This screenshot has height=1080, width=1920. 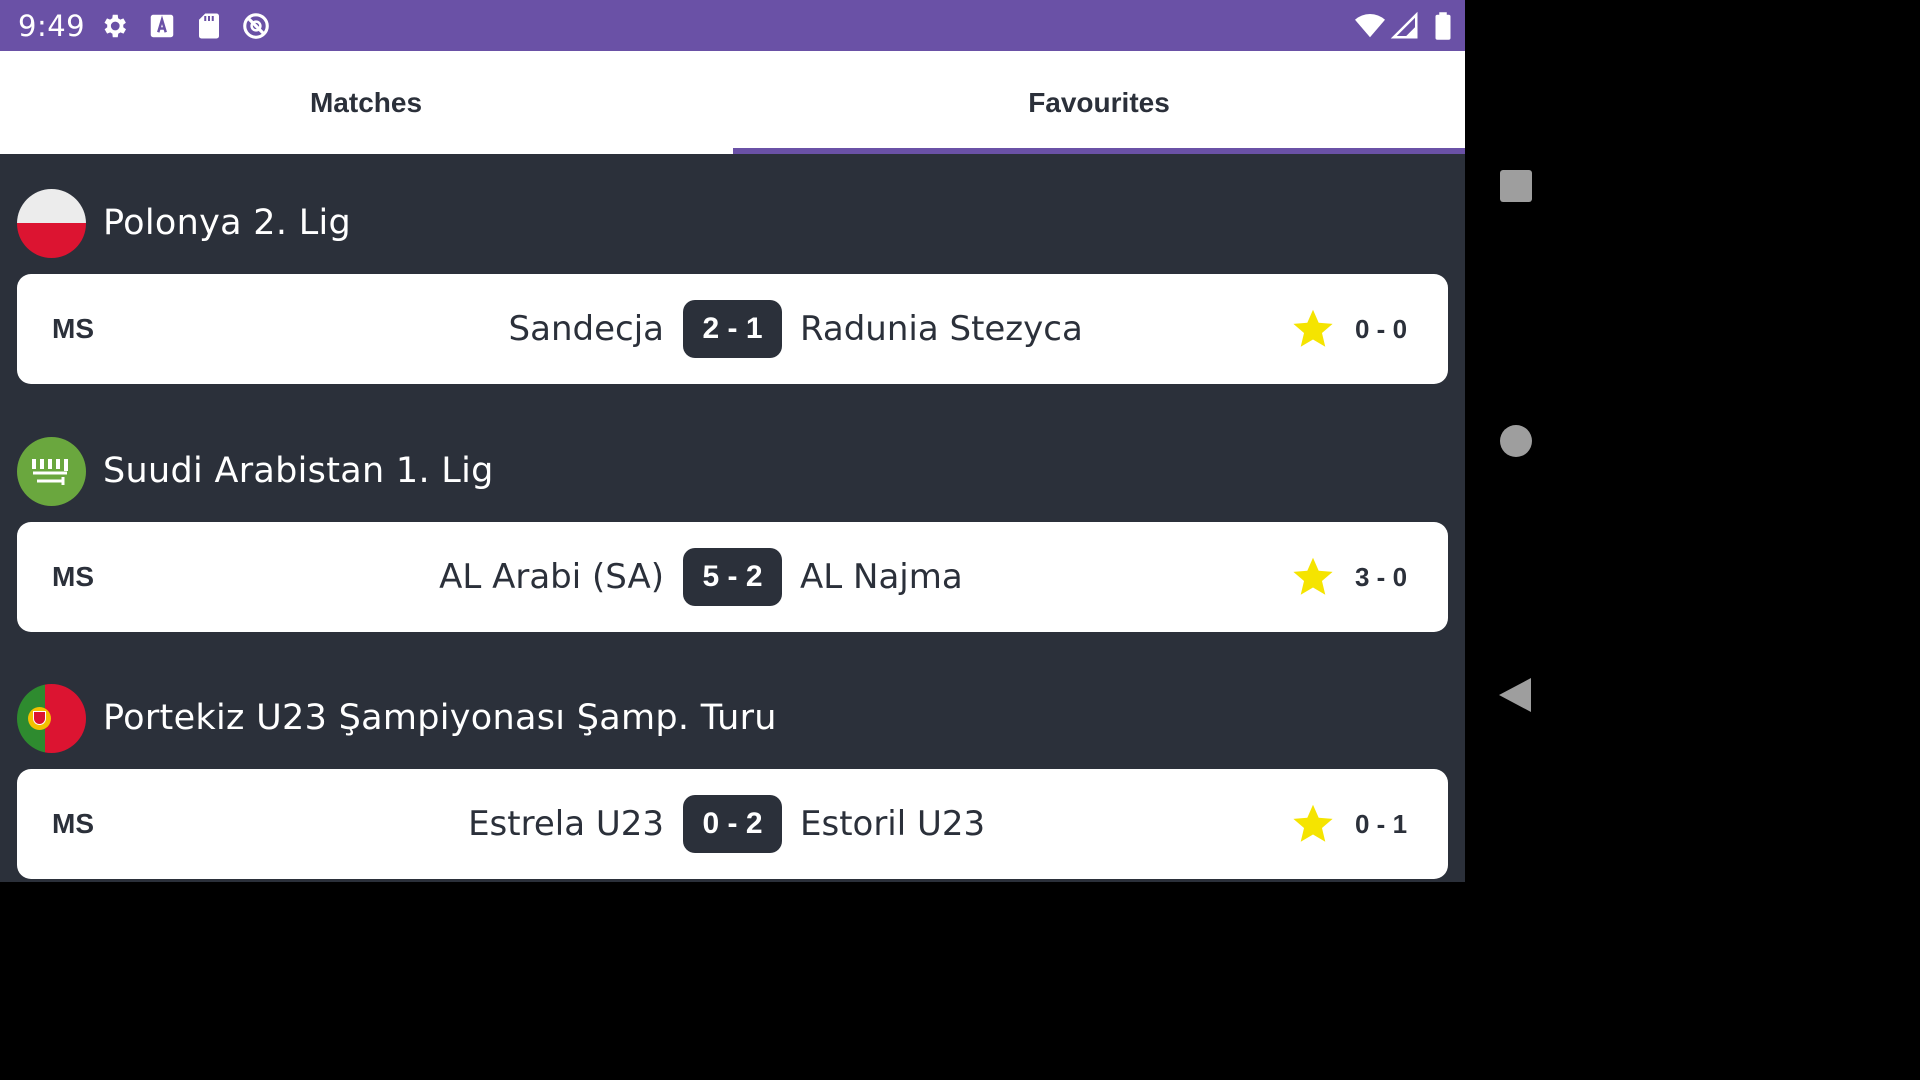 What do you see at coordinates (51, 471) in the screenshot?
I see `saudi-arabia-flag-icon` at bounding box center [51, 471].